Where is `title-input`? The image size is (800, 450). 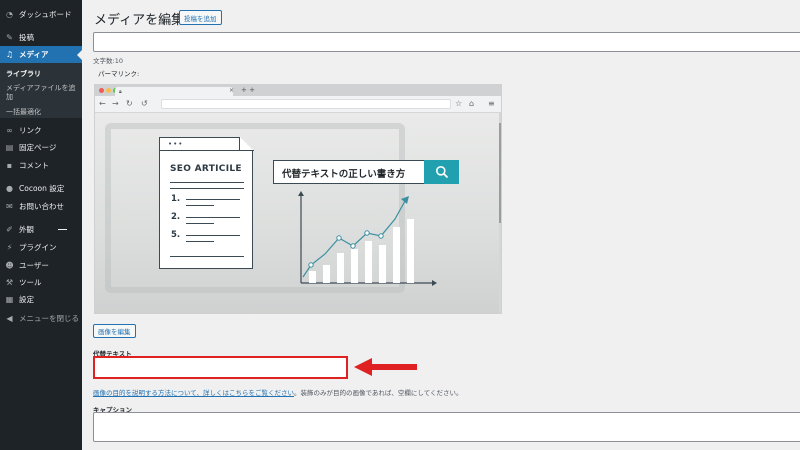
title-input is located at coordinates (446, 42).